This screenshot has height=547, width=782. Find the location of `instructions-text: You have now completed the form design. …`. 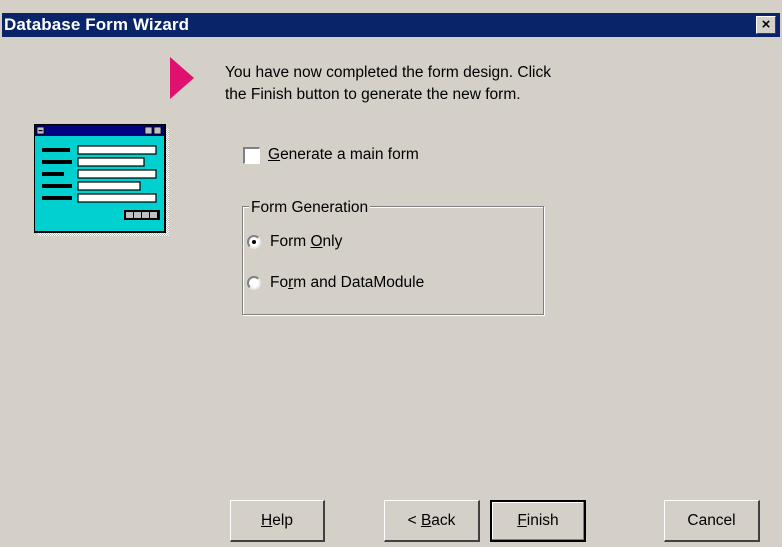

instructions-text: You have now completed the form design. … is located at coordinates (435, 84).